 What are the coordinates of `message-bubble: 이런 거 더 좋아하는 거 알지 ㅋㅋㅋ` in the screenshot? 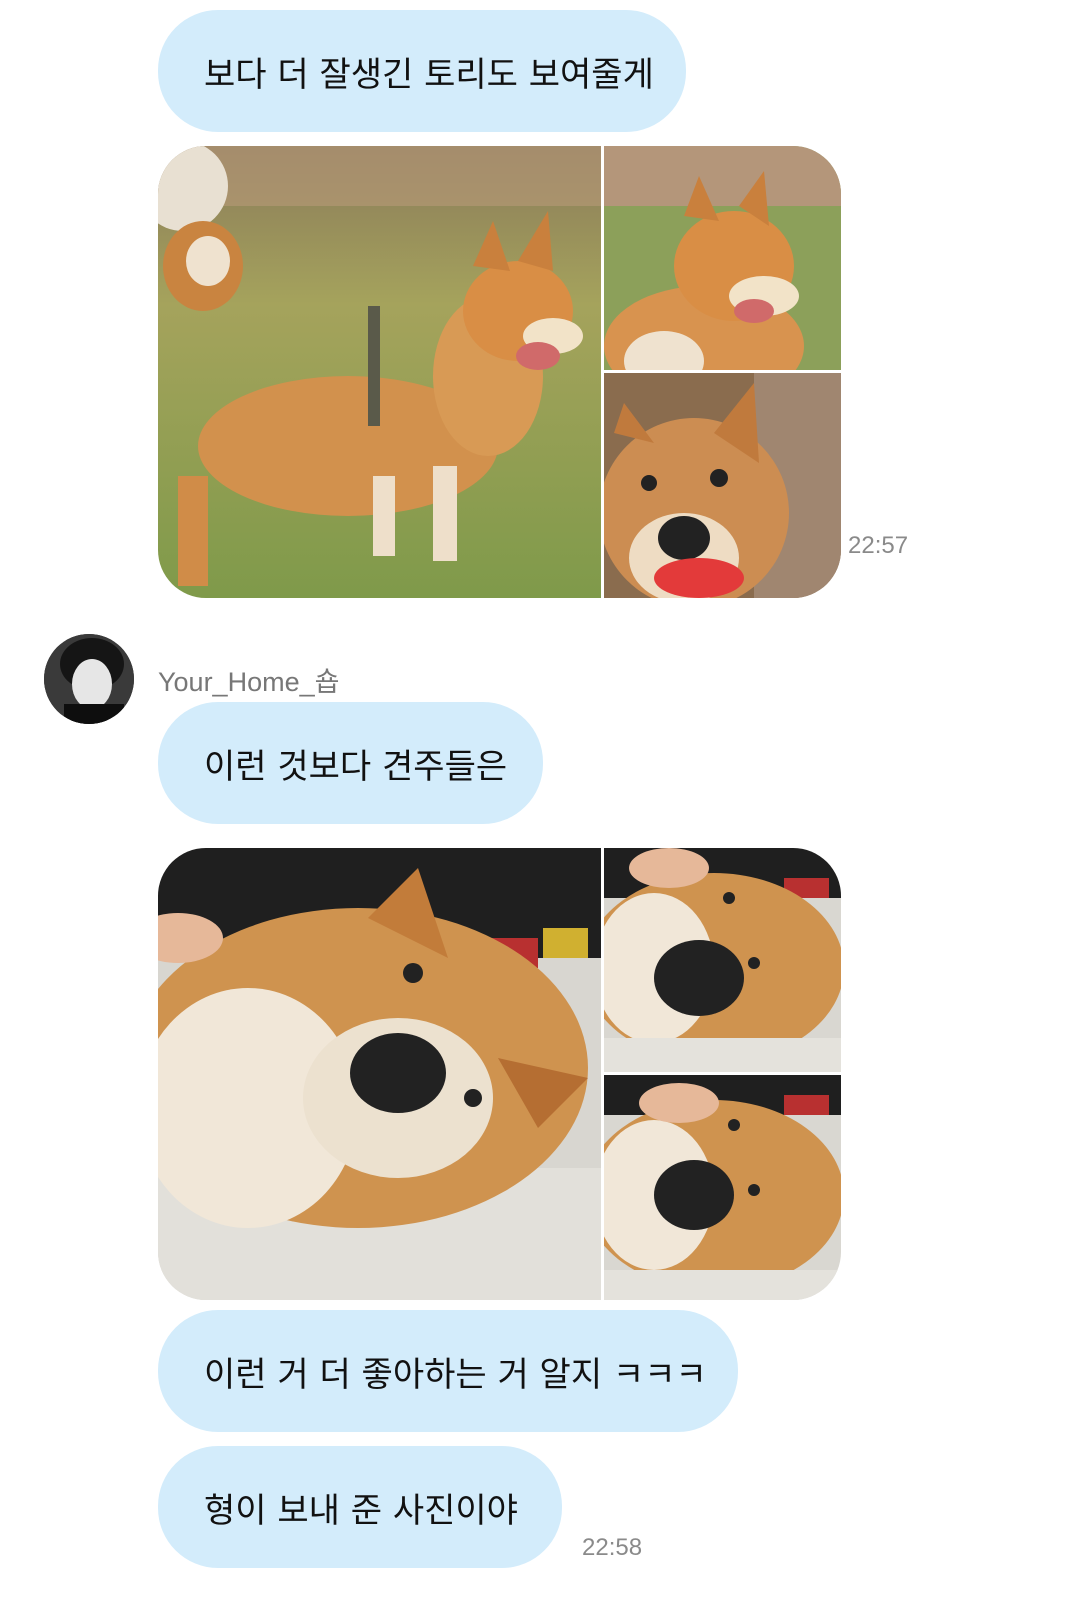 It's located at (448, 1371).